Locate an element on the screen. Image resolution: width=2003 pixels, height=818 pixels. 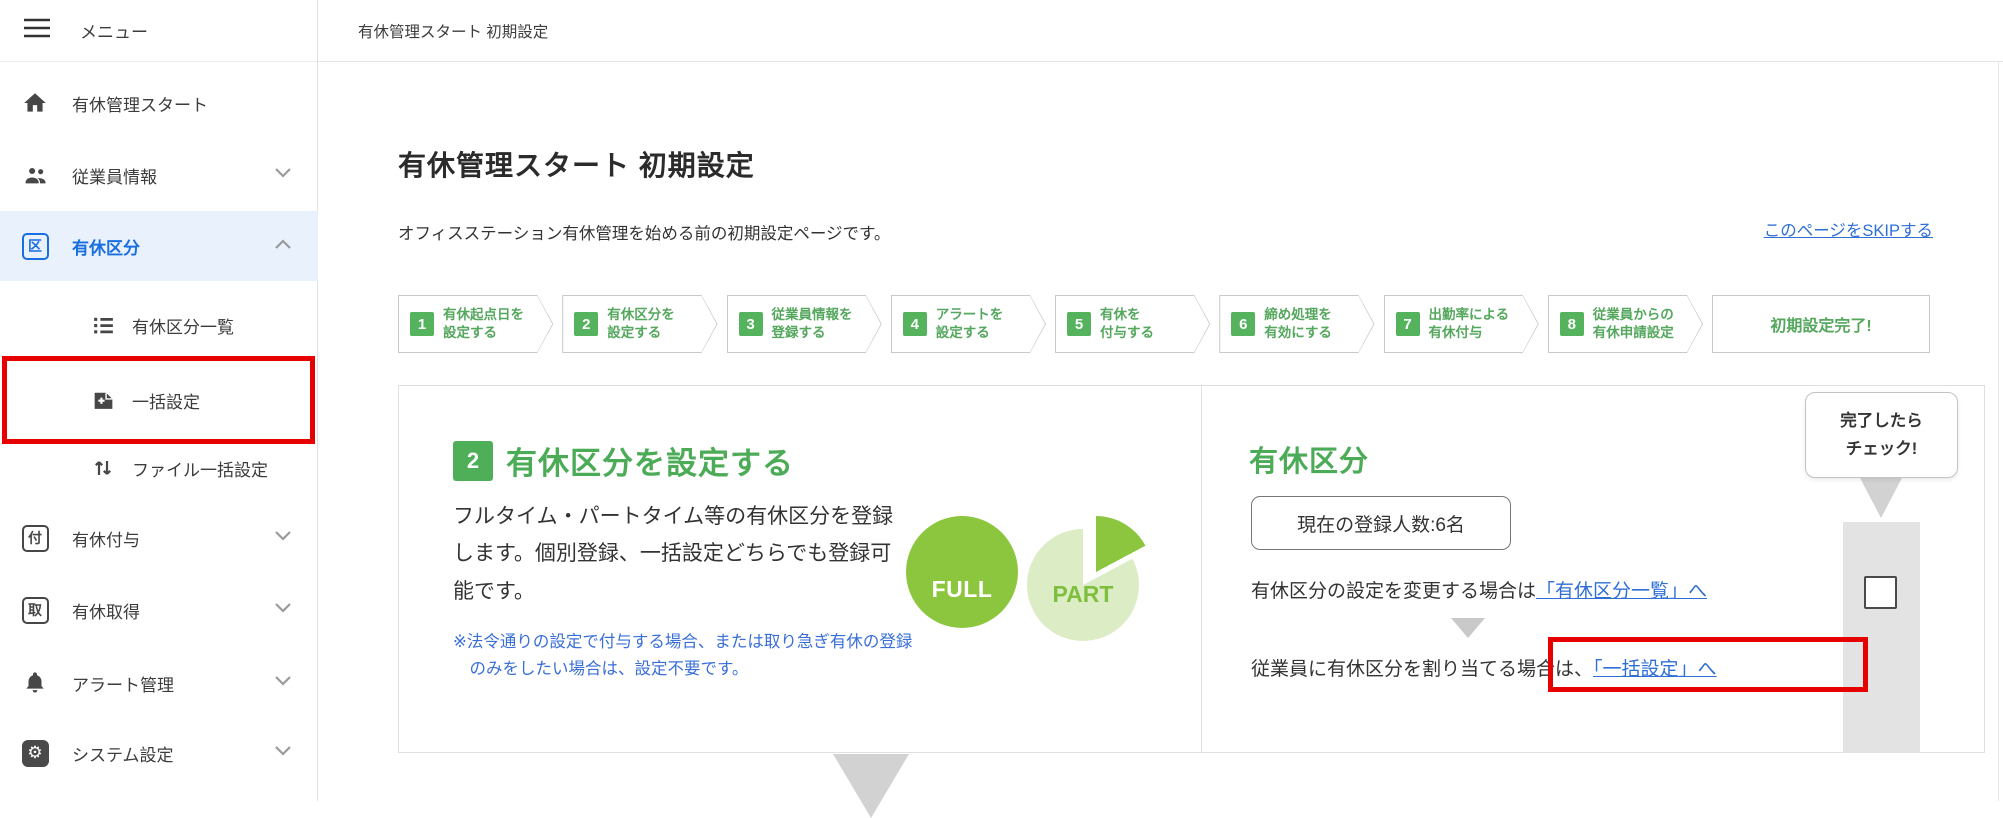
step-label: アラートを 設定する is located at coordinates (969, 323).